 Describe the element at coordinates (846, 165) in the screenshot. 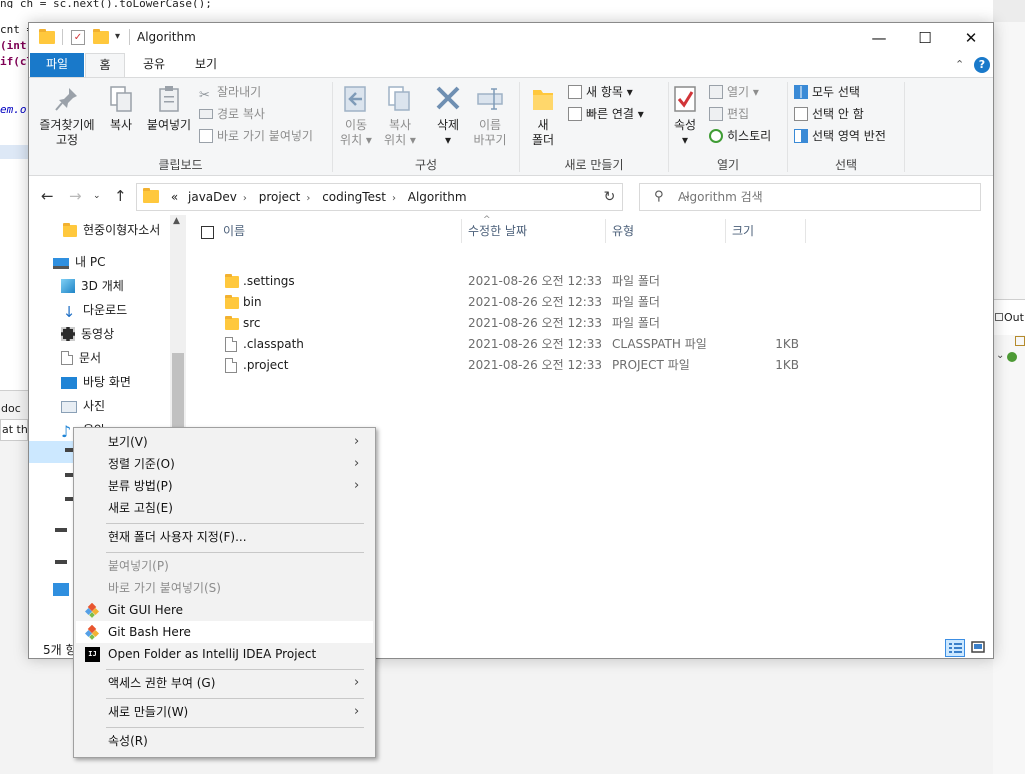

I see `select-group-label: 선택` at that location.